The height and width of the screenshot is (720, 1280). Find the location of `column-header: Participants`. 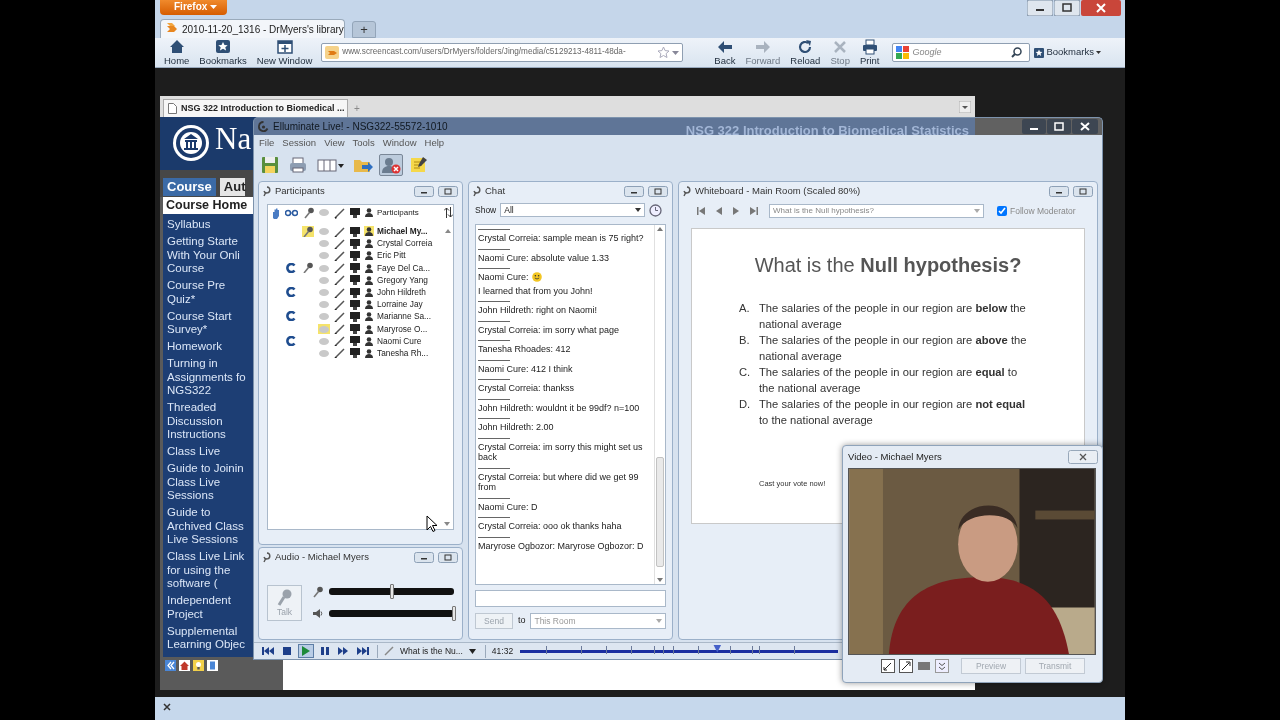

column-header: Participants is located at coordinates (397, 212).